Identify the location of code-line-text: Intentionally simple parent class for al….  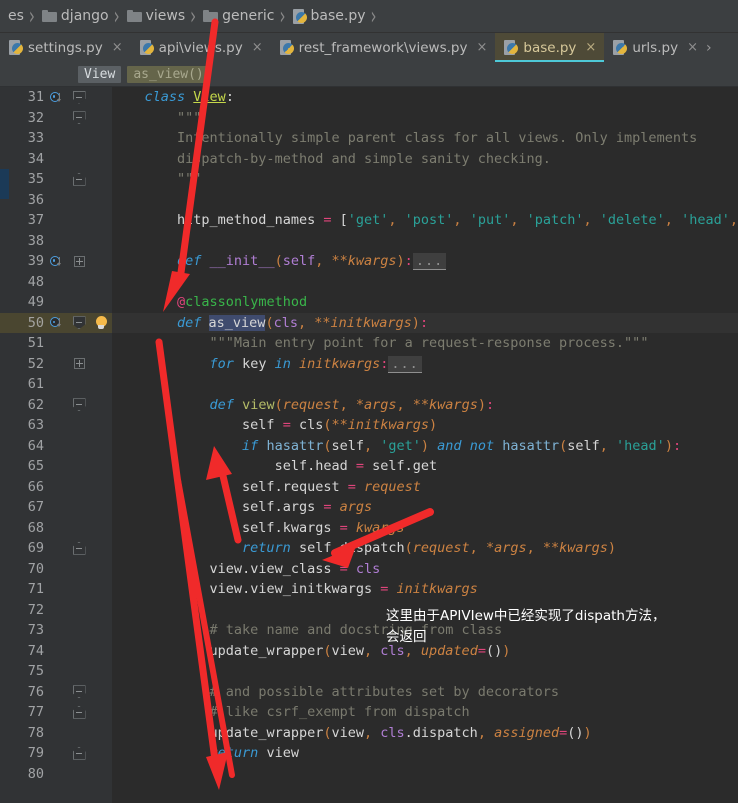
(425, 138).